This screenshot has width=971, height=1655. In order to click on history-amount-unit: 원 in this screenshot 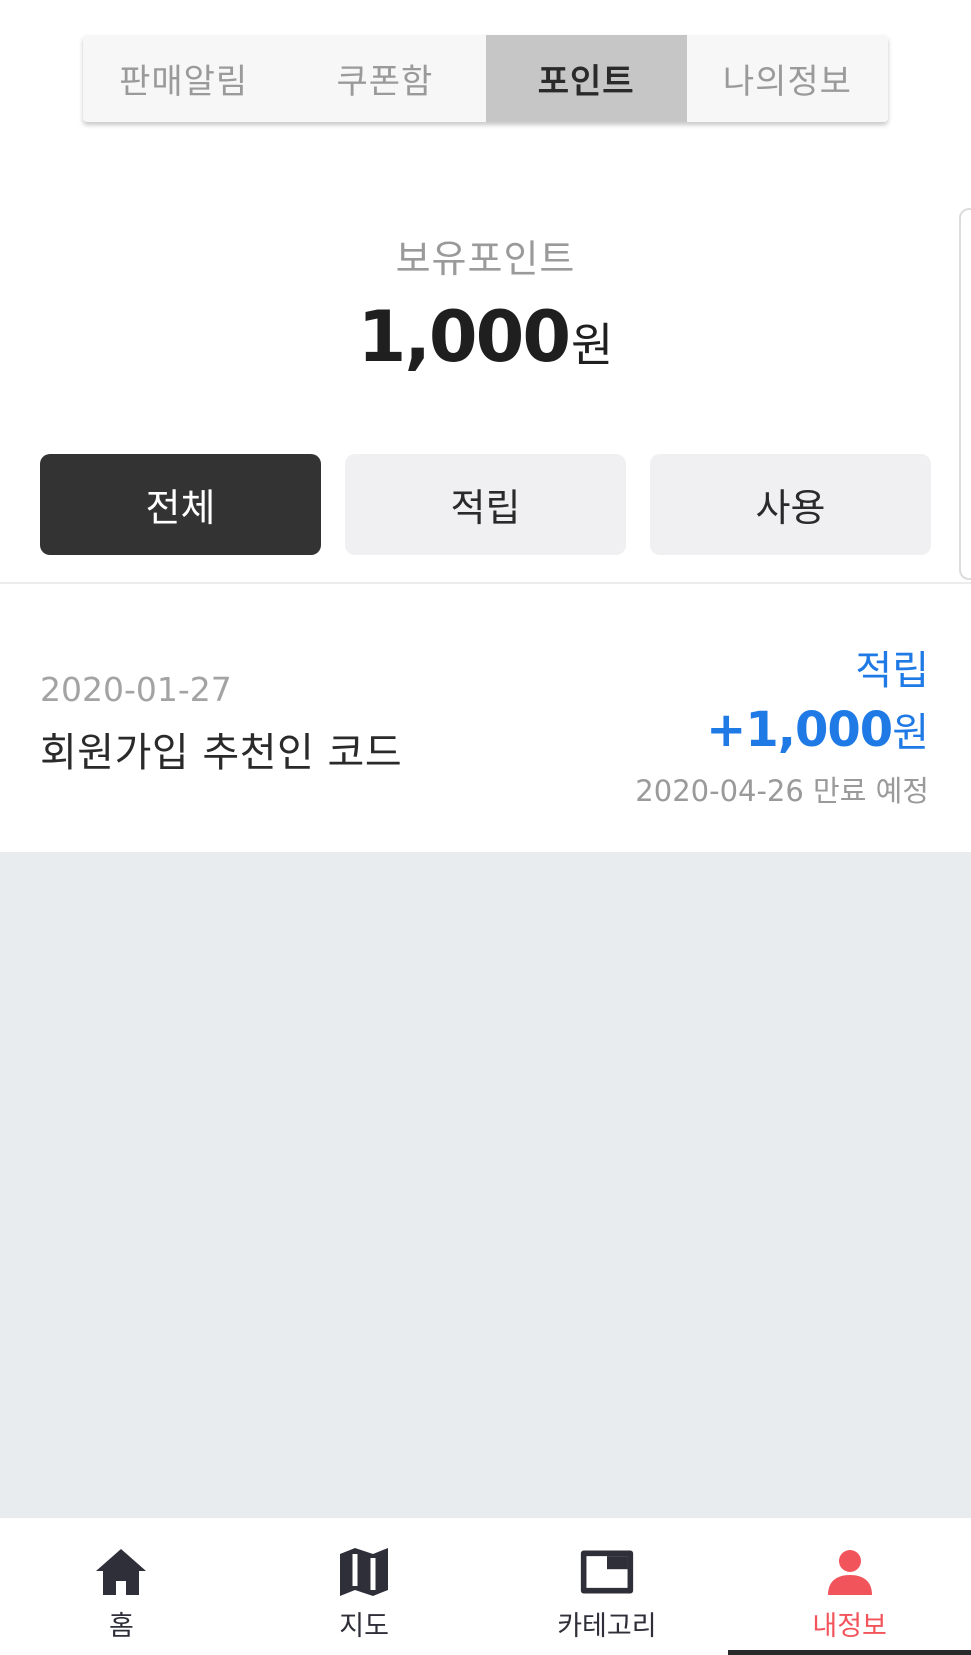, I will do `click(910, 733)`.